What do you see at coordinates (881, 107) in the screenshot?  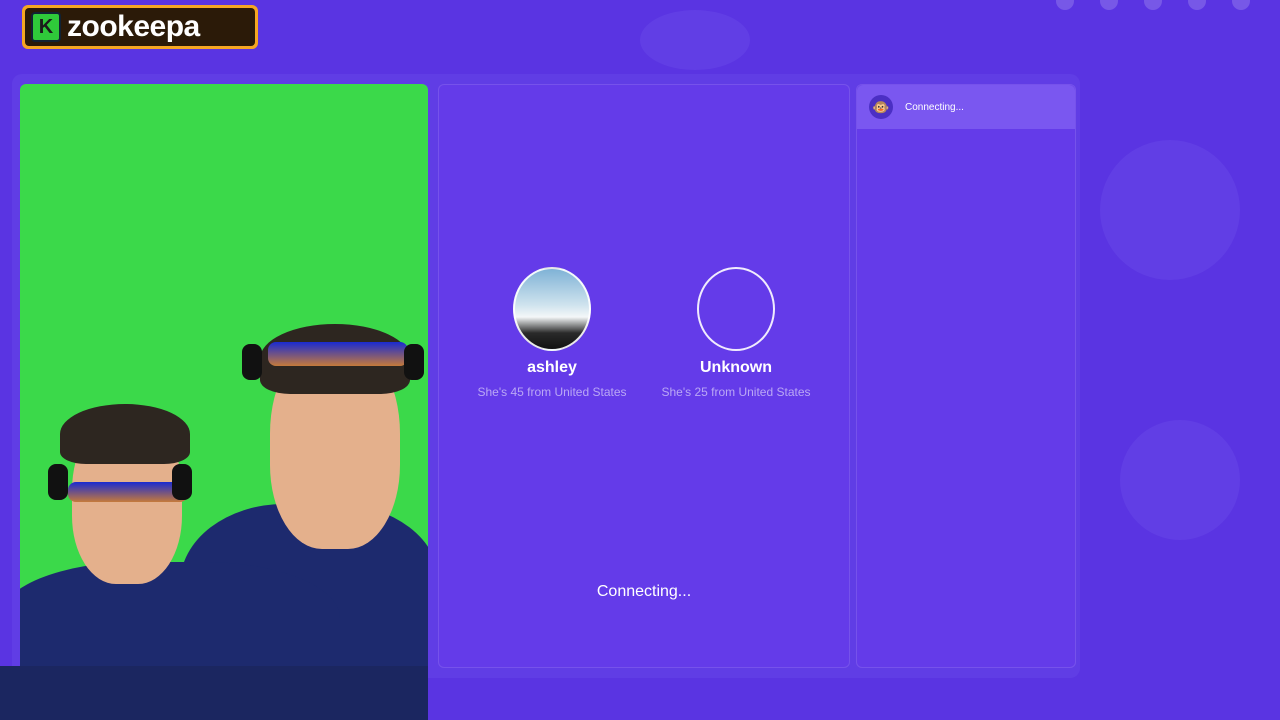 I see `monkey-icon: 🐵` at bounding box center [881, 107].